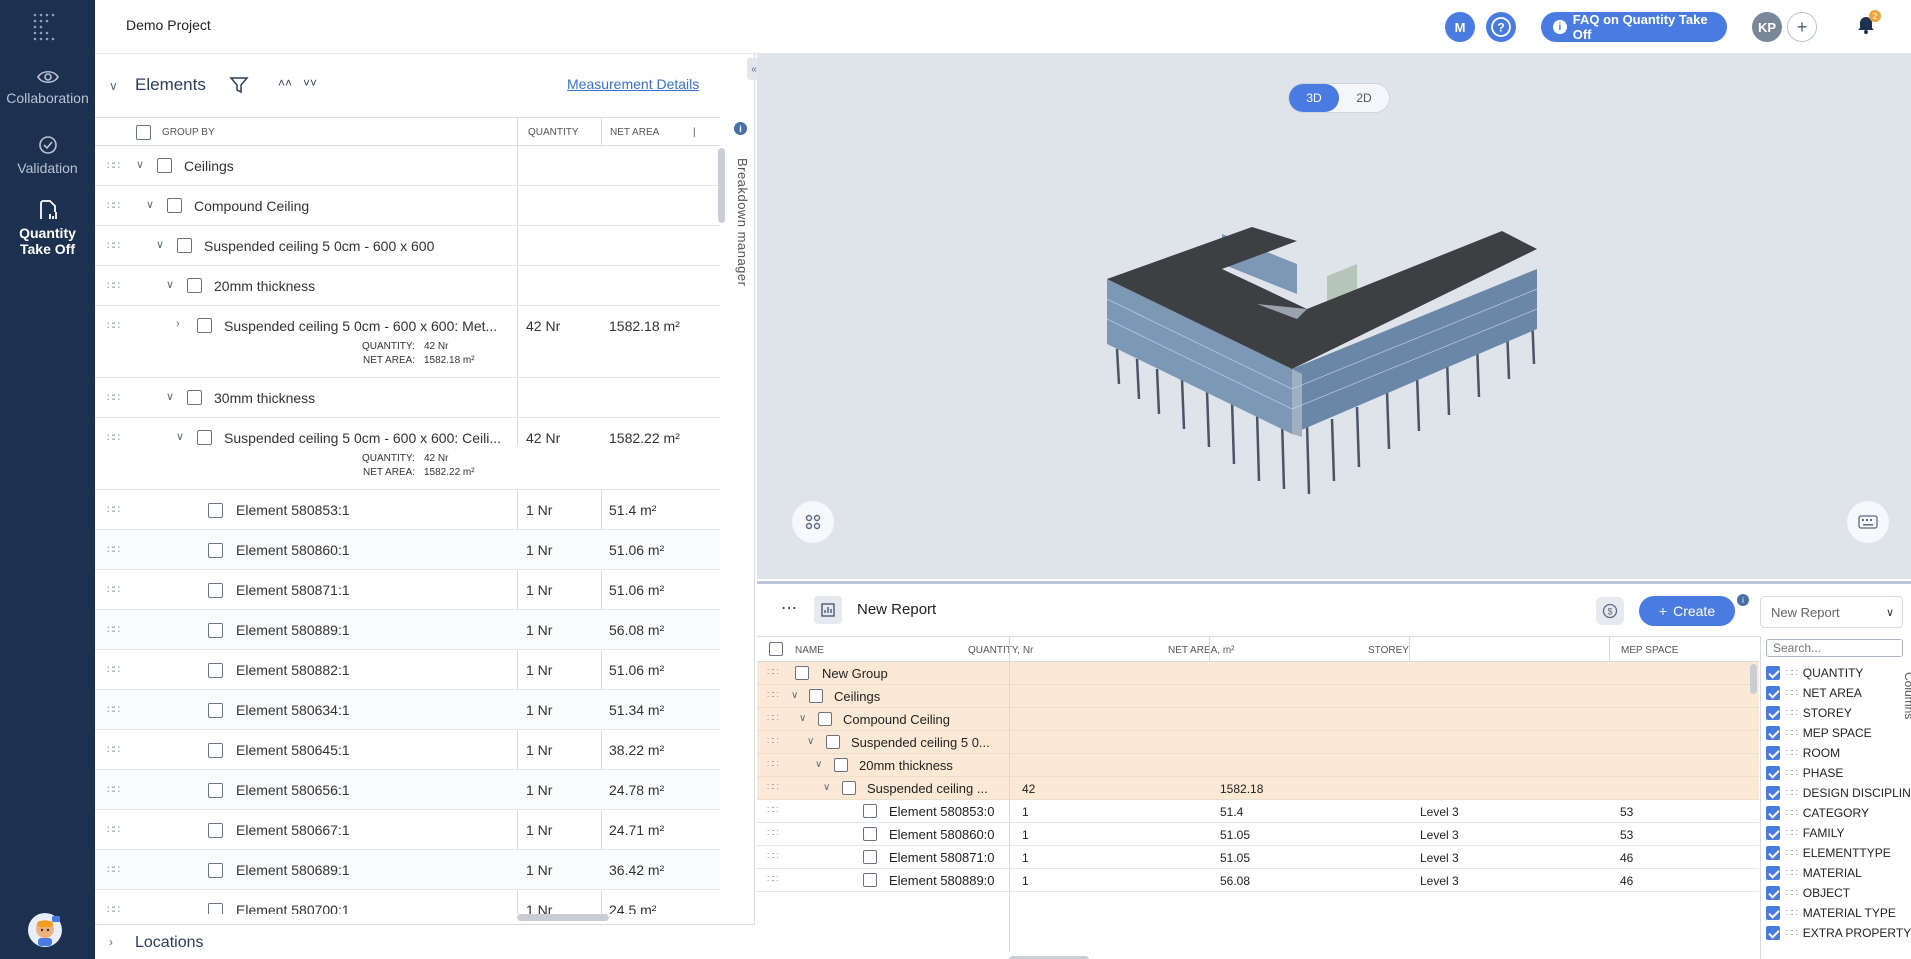 The width and height of the screenshot is (1911, 959). I want to click on tree-row: ∷∷ Element 580871:1 1 Nr 51.06 m², so click(407, 590).